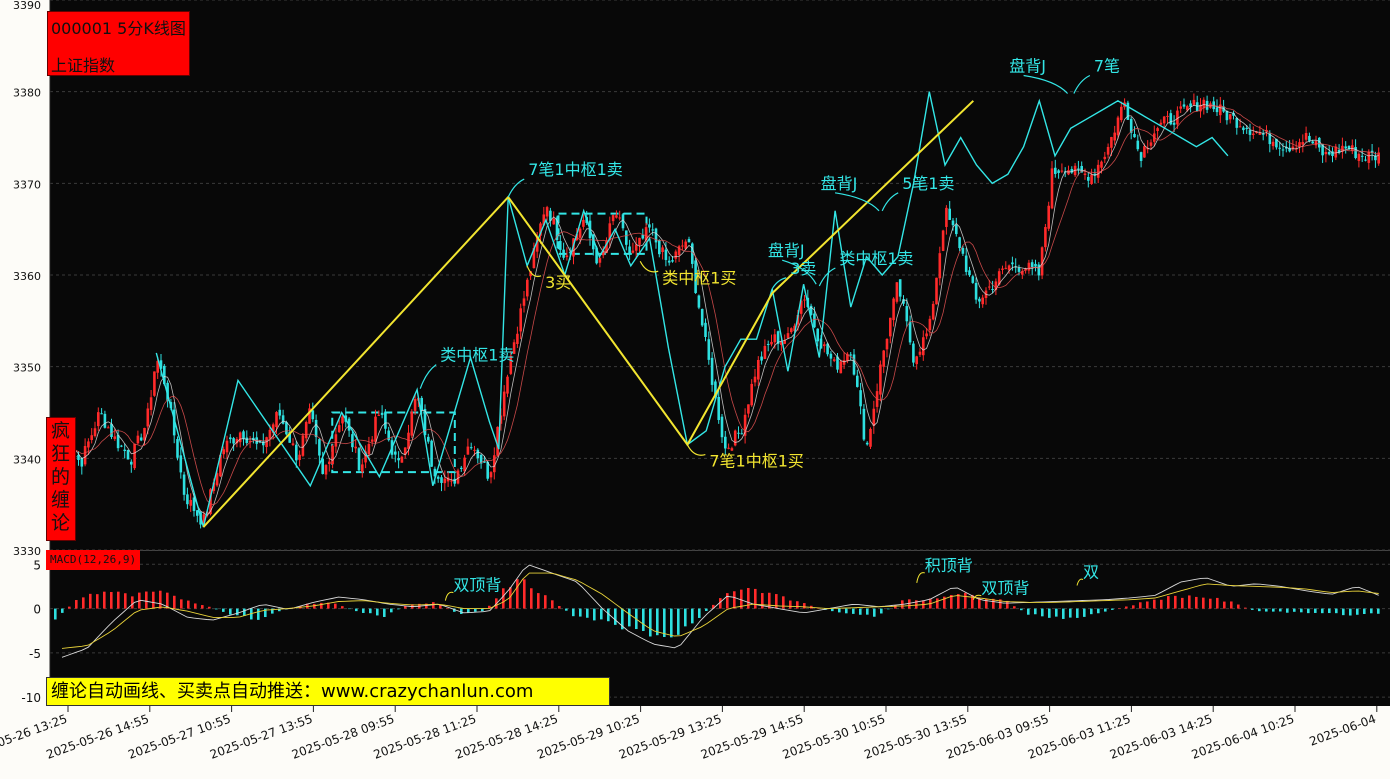 Image resolution: width=1390 pixels, height=779 pixels. Describe the element at coordinates (328, 691) in the screenshot. I see `promo-banner: 缠论自动画线、买卖点自动推送：www.crazychanlun.com` at that location.